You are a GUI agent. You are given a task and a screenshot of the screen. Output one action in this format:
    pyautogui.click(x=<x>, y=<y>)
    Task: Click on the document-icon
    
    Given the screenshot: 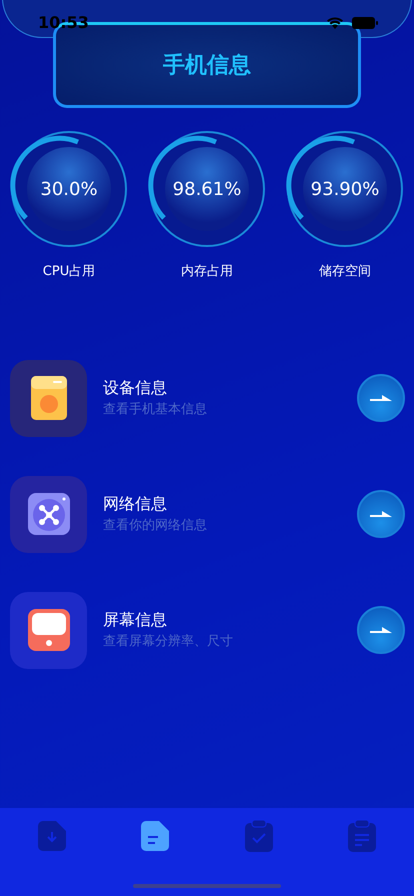 What is the action you would take?
    pyautogui.click(x=155, y=836)
    